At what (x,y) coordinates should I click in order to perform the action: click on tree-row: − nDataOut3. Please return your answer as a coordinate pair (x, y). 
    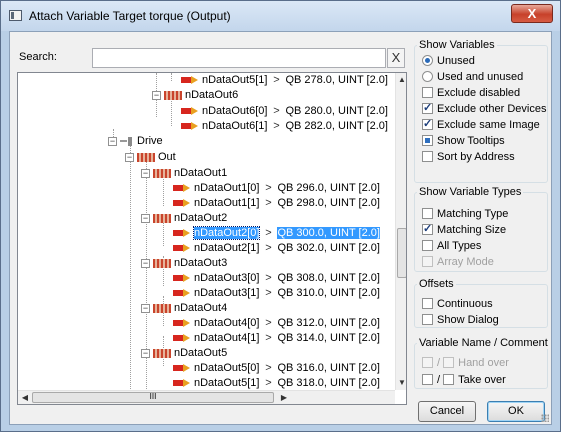
    Looking at the image, I should click on (184, 263).